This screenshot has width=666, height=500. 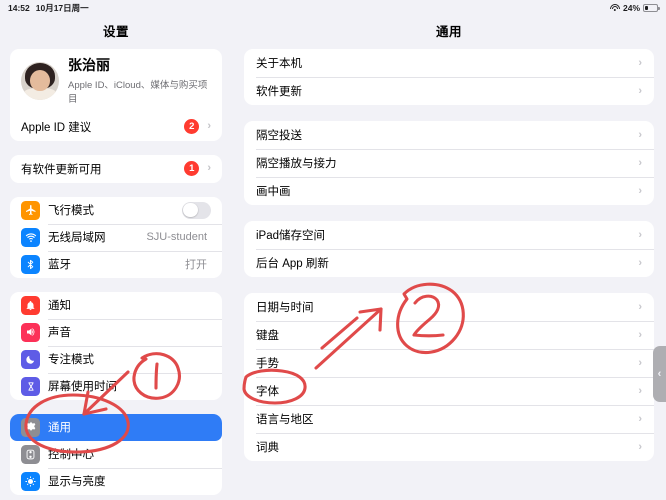 I want to click on apple-id-suggestion-label: Apple ID 建议, so click(x=56, y=127).